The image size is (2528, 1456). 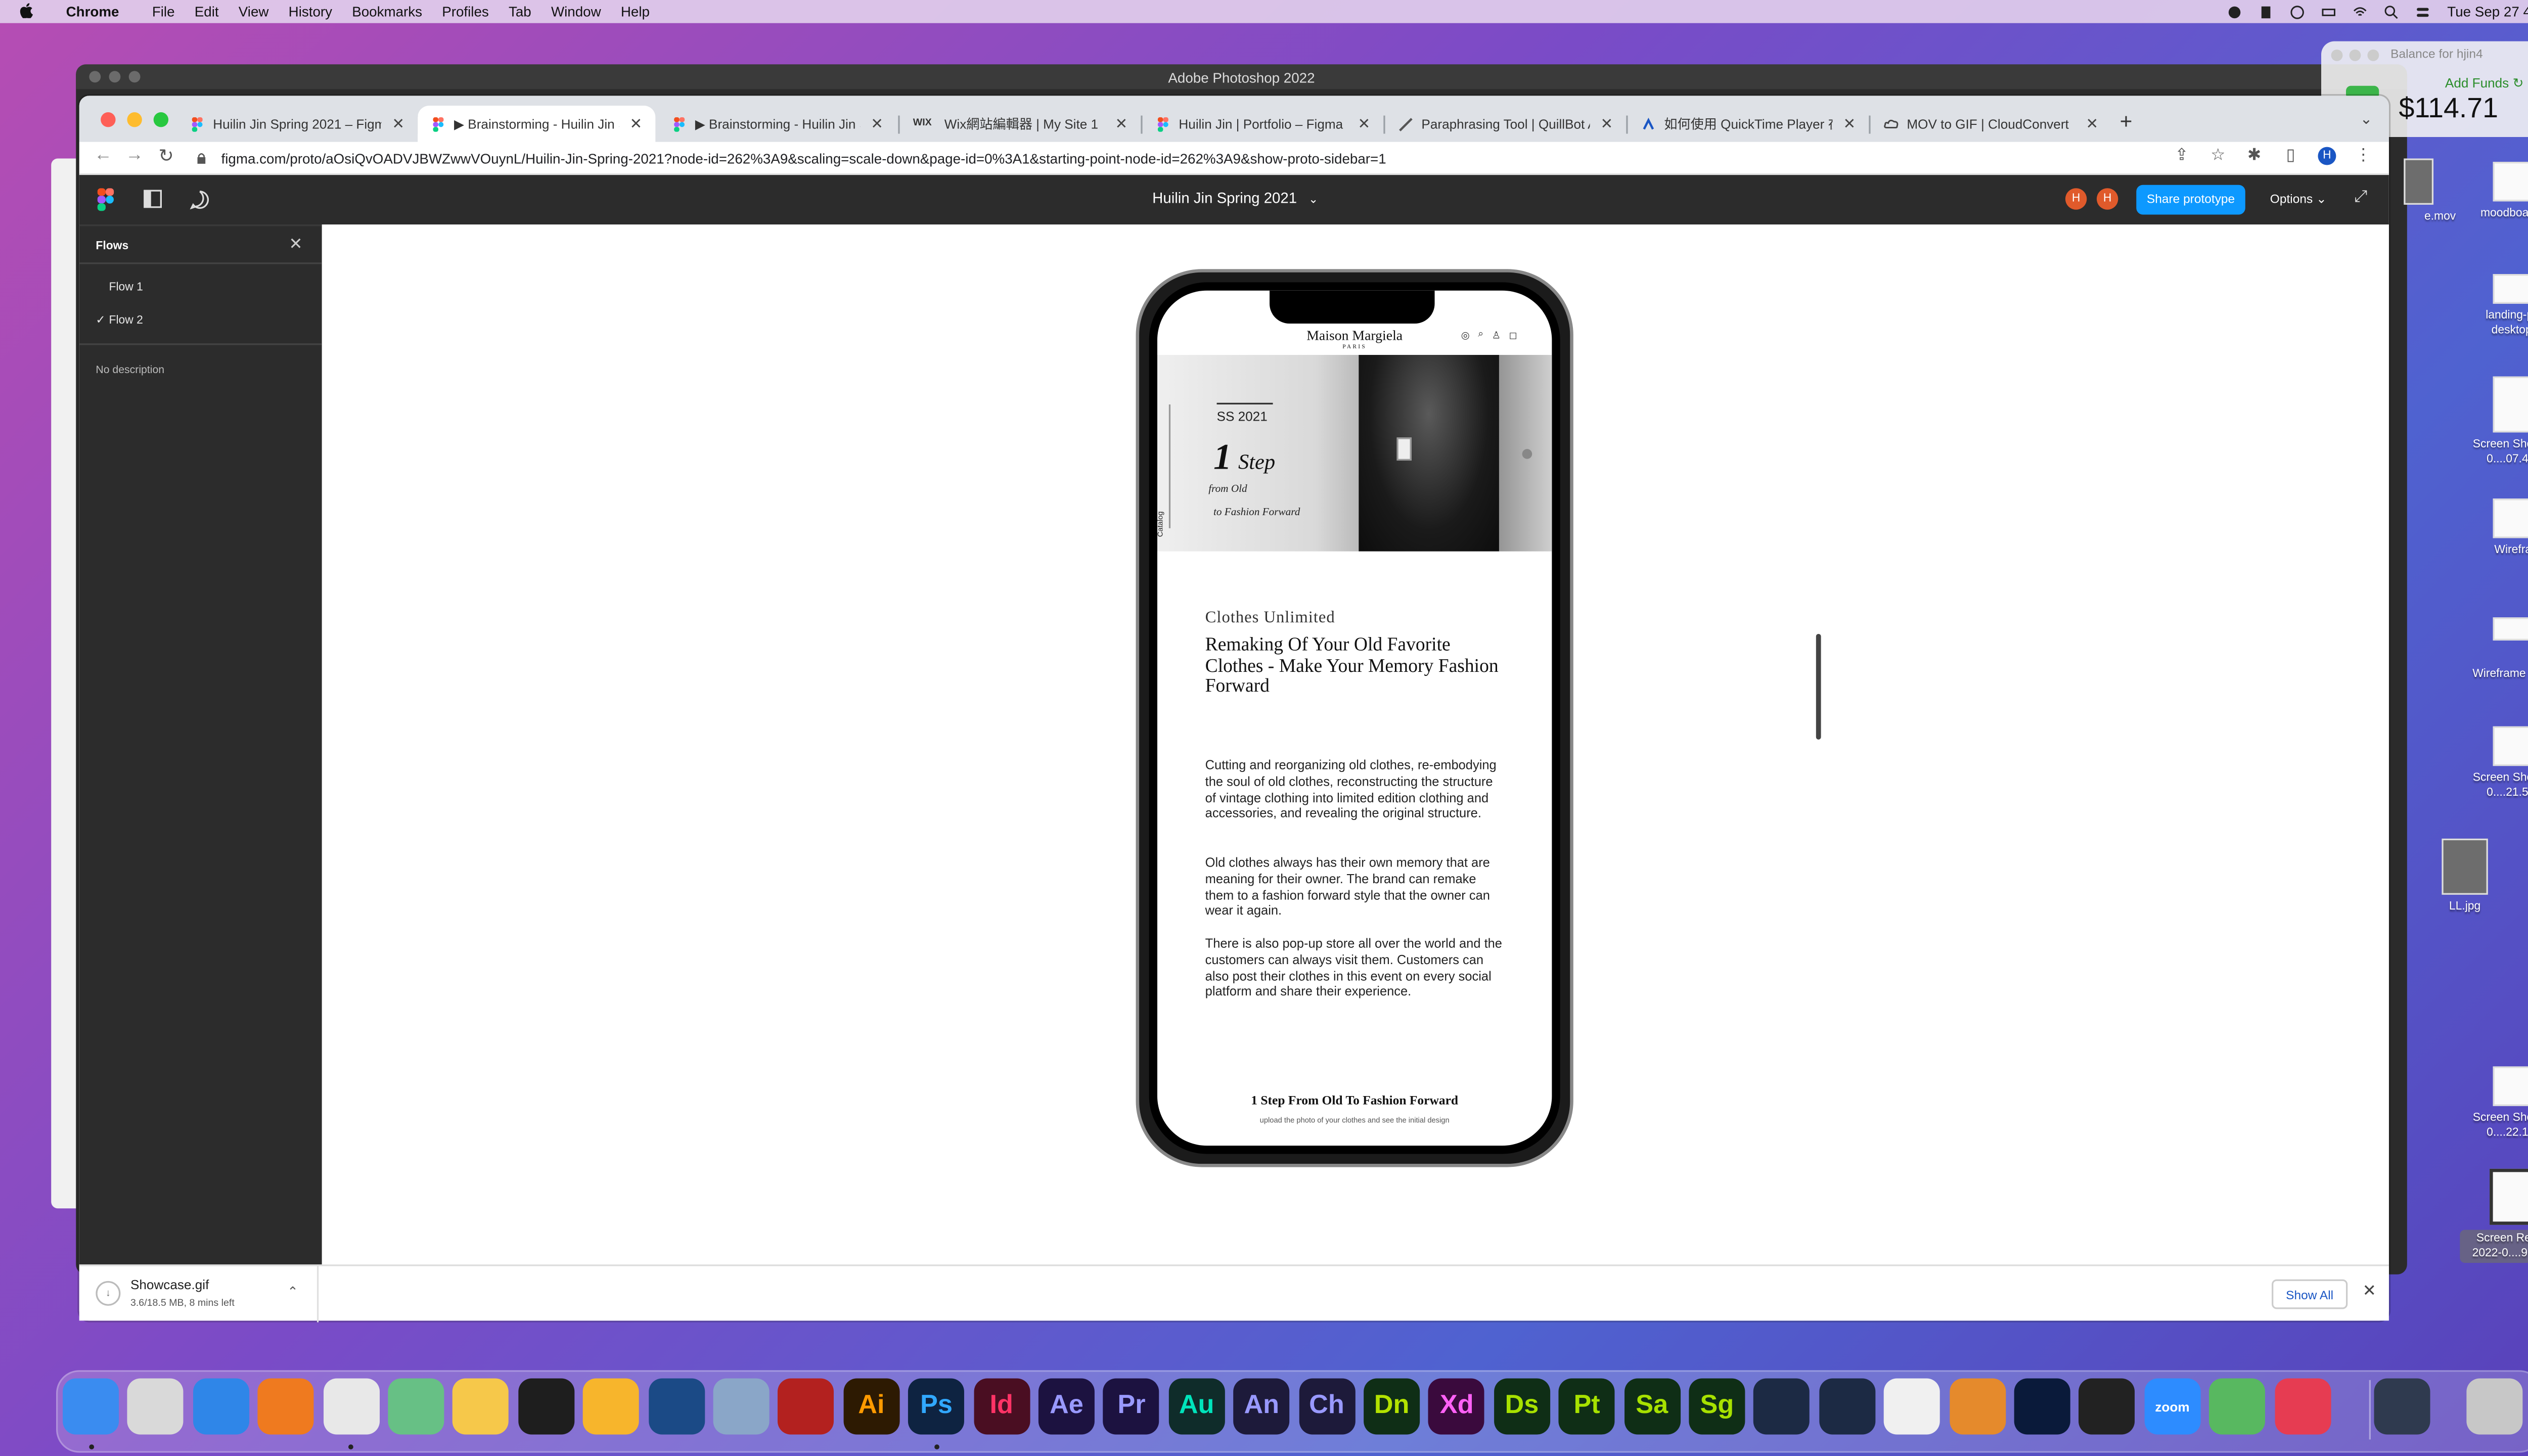 What do you see at coordinates (2495, 1406) in the screenshot?
I see `dock-trash-icon` at bounding box center [2495, 1406].